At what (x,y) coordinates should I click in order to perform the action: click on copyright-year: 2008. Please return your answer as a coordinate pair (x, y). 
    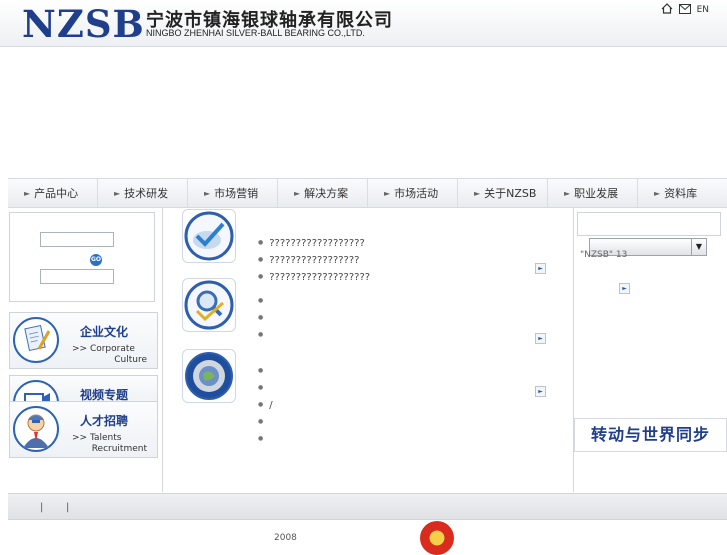
    Looking at the image, I should click on (285, 538).